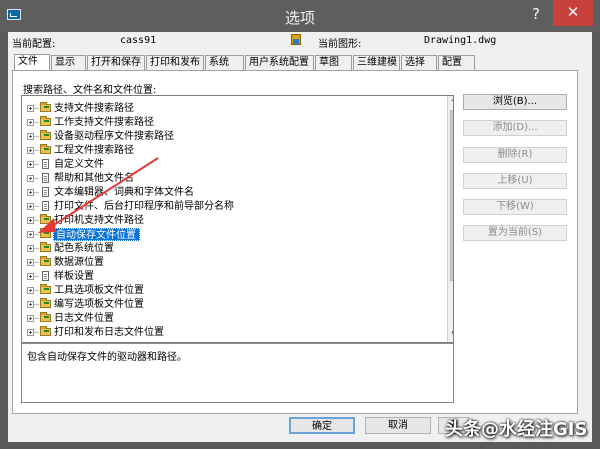 The image size is (600, 449). I want to click on tree-item-label: 样板设置, so click(74, 276).